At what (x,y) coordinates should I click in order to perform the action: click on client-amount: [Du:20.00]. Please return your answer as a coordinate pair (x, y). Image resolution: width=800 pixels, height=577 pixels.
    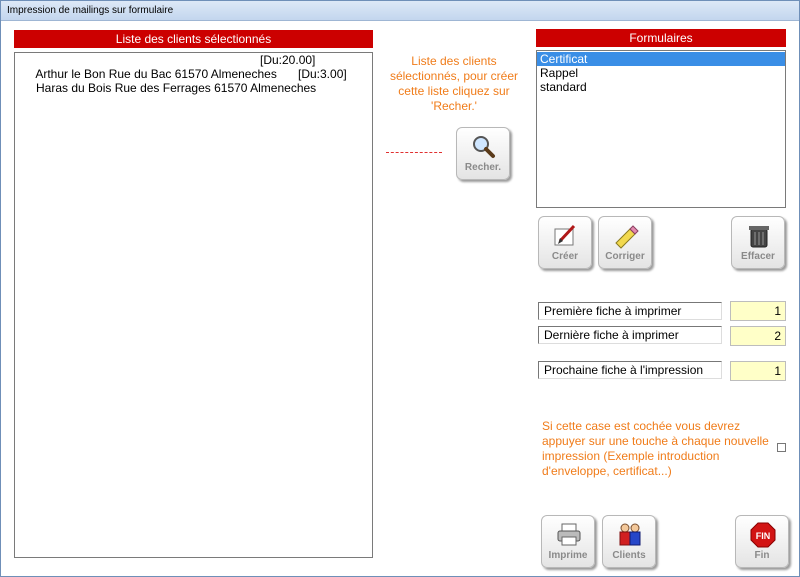
    Looking at the image, I should click on (288, 60).